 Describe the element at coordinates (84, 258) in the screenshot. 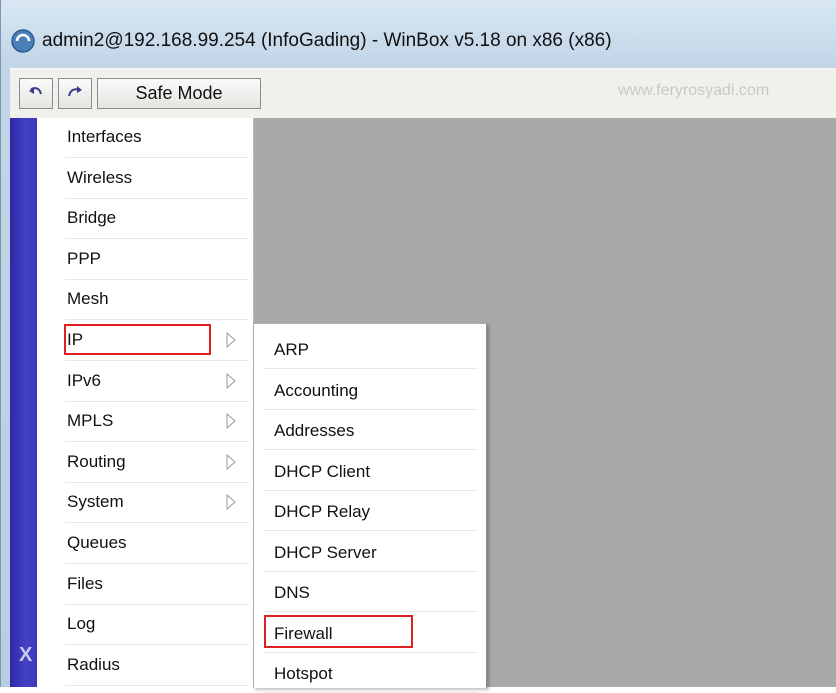

I see `menu-item-label: PPP` at that location.